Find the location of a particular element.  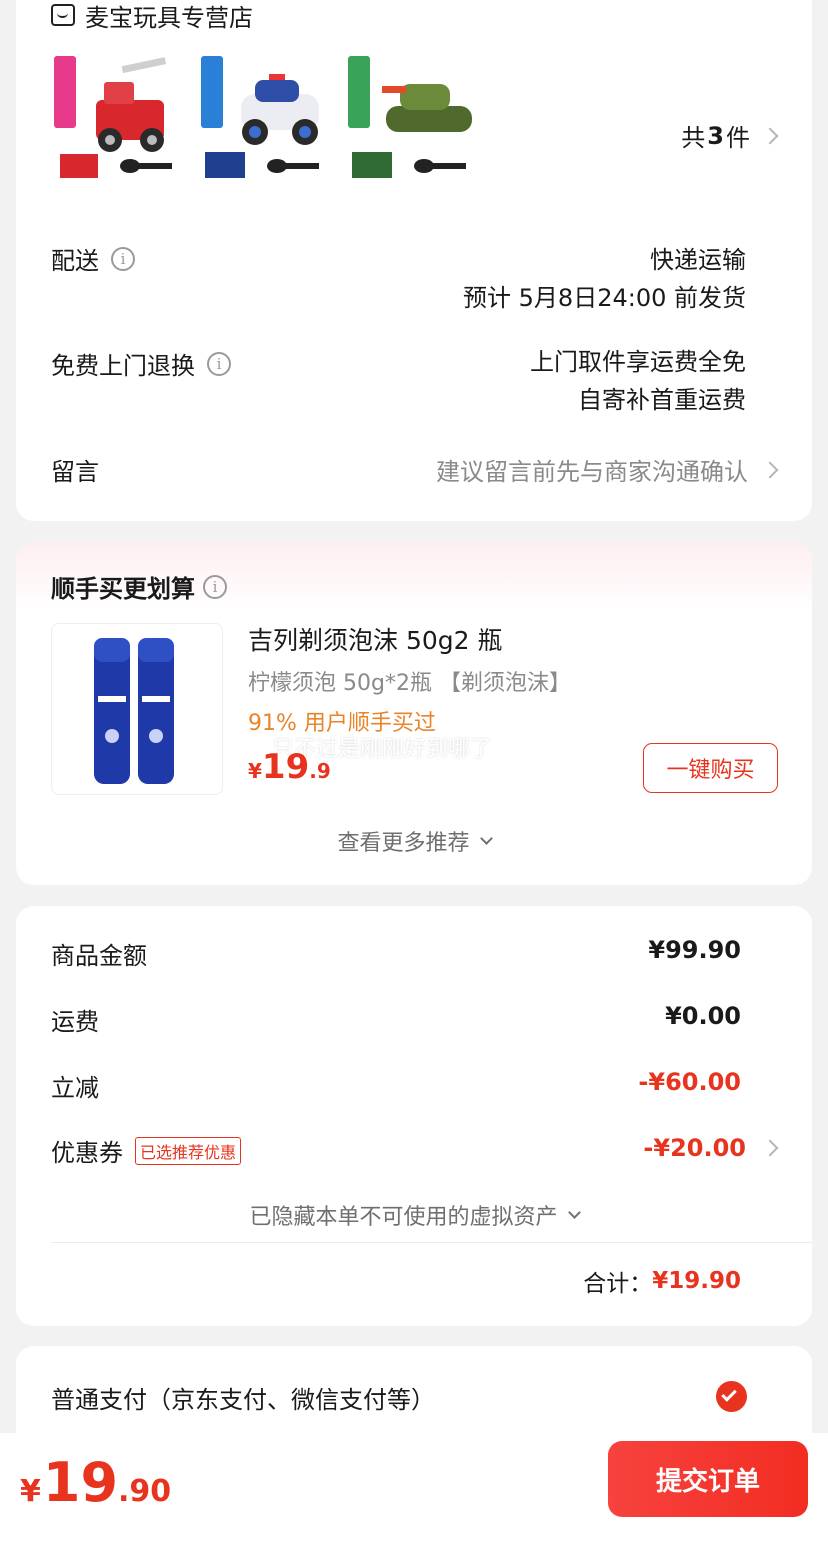

hidden-assets-toggle: 已隐藏本单不可使用的虚拟资产 is located at coordinates (414, 1215).